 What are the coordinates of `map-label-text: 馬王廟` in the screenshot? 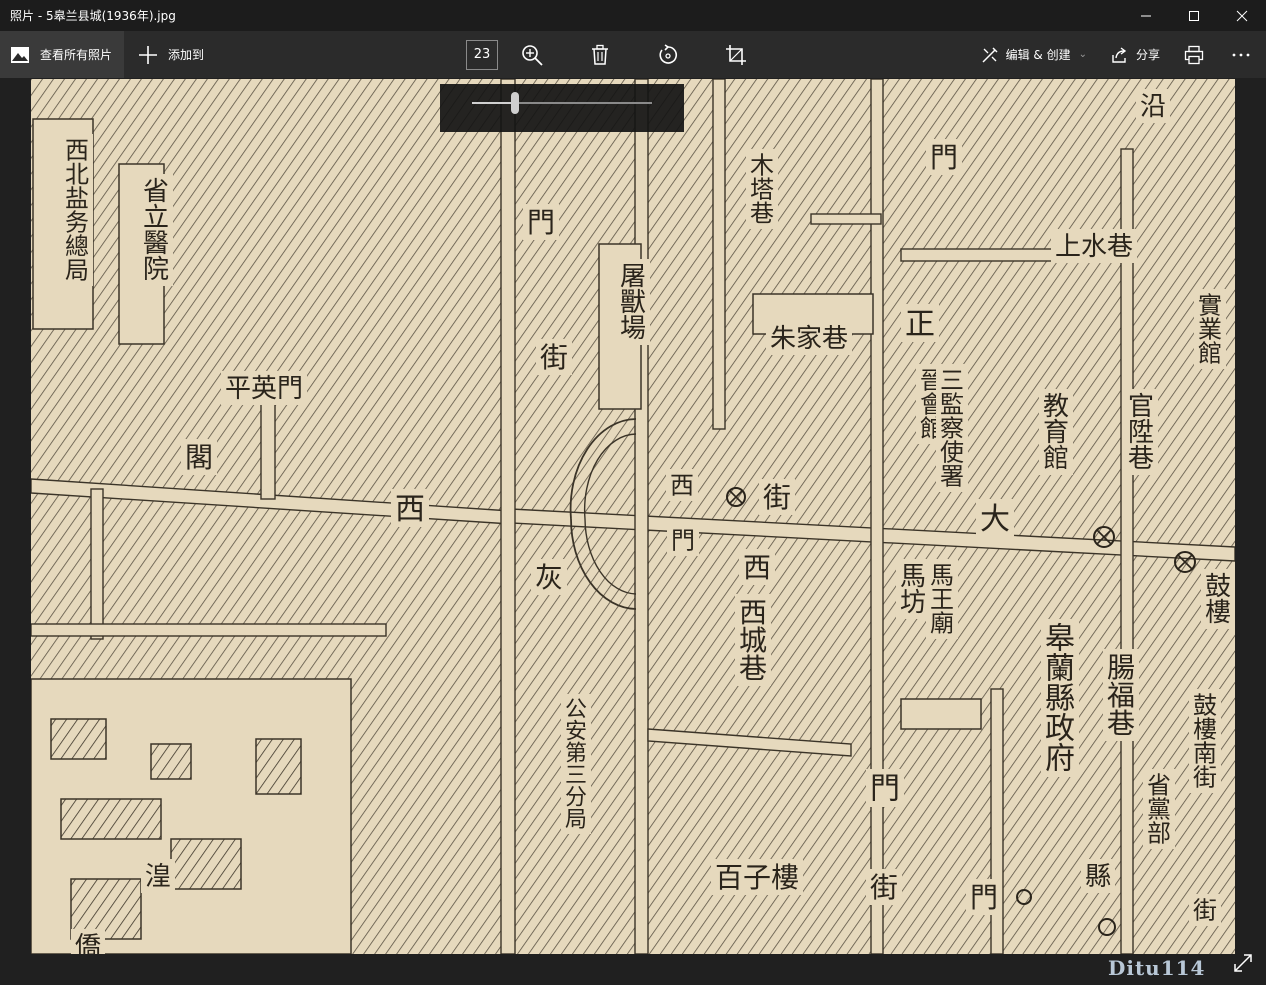 It's located at (942, 599).